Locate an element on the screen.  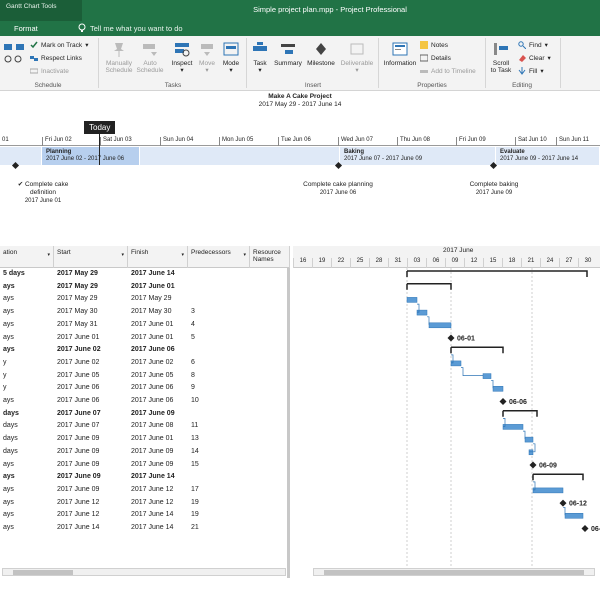
cell-finish: 2017 June 12 is located at coordinates (158, 490).